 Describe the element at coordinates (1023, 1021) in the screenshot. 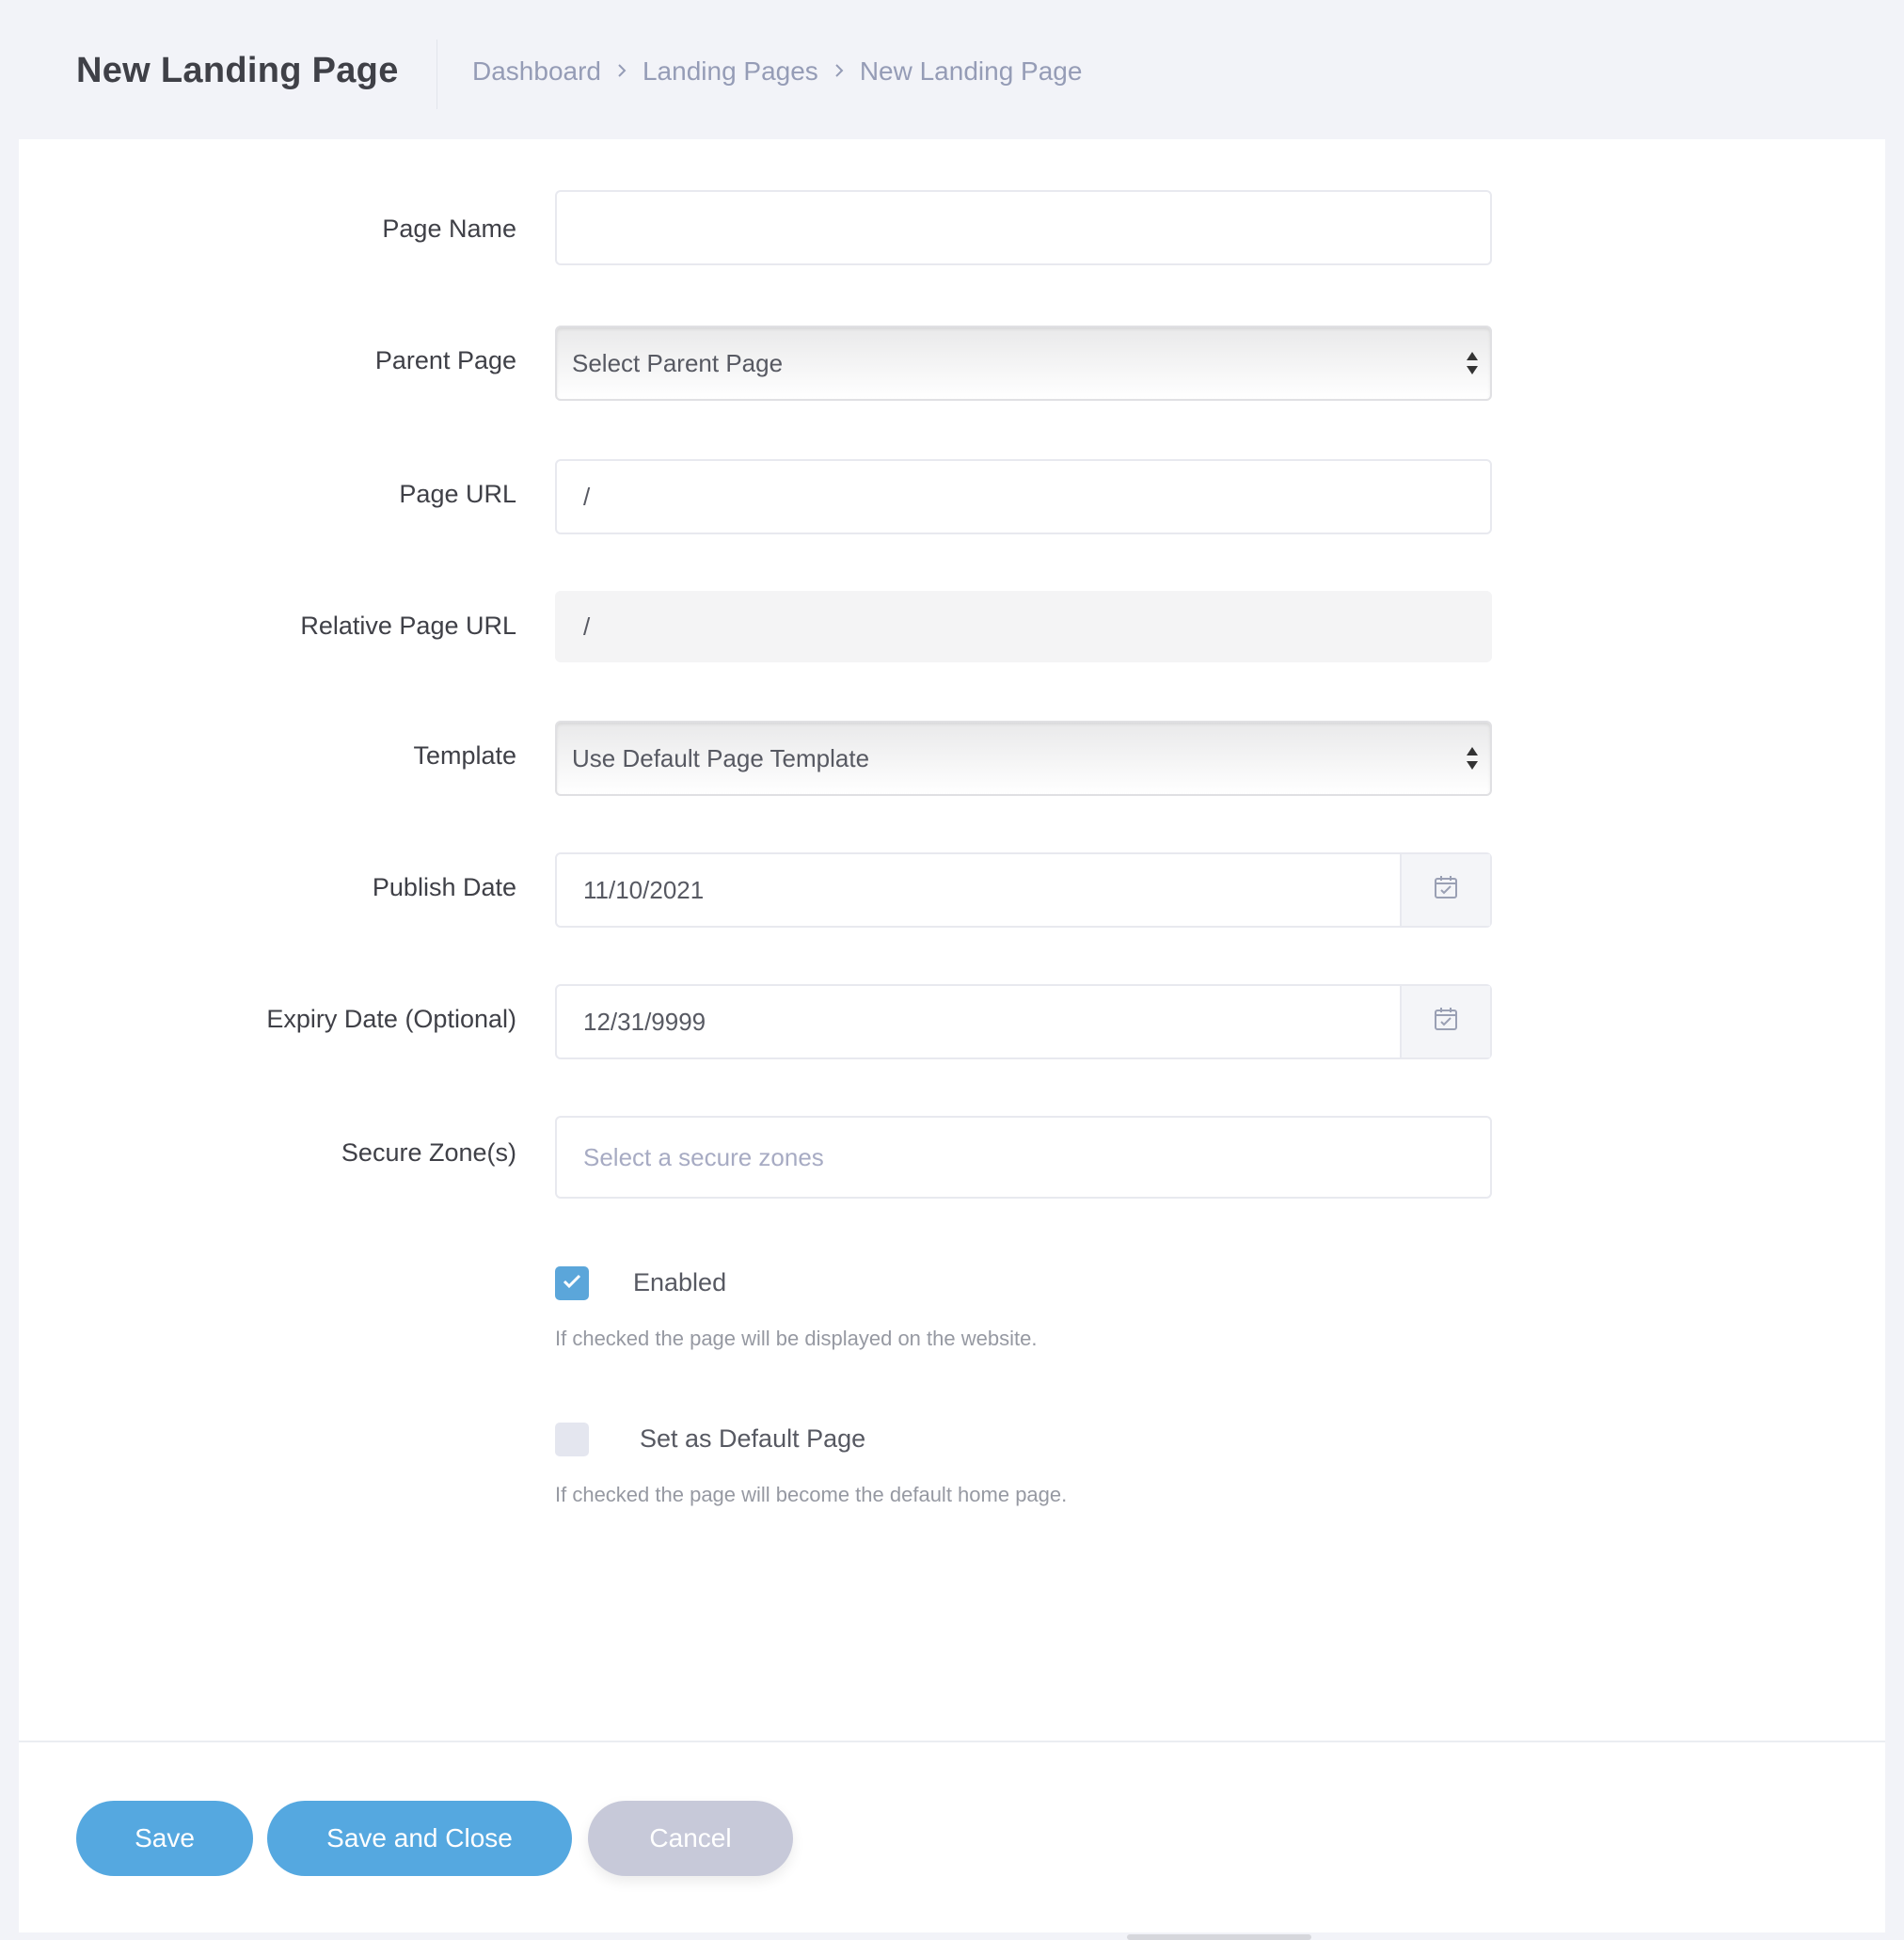

I see `expiry-date-input: 12/31/9999` at that location.